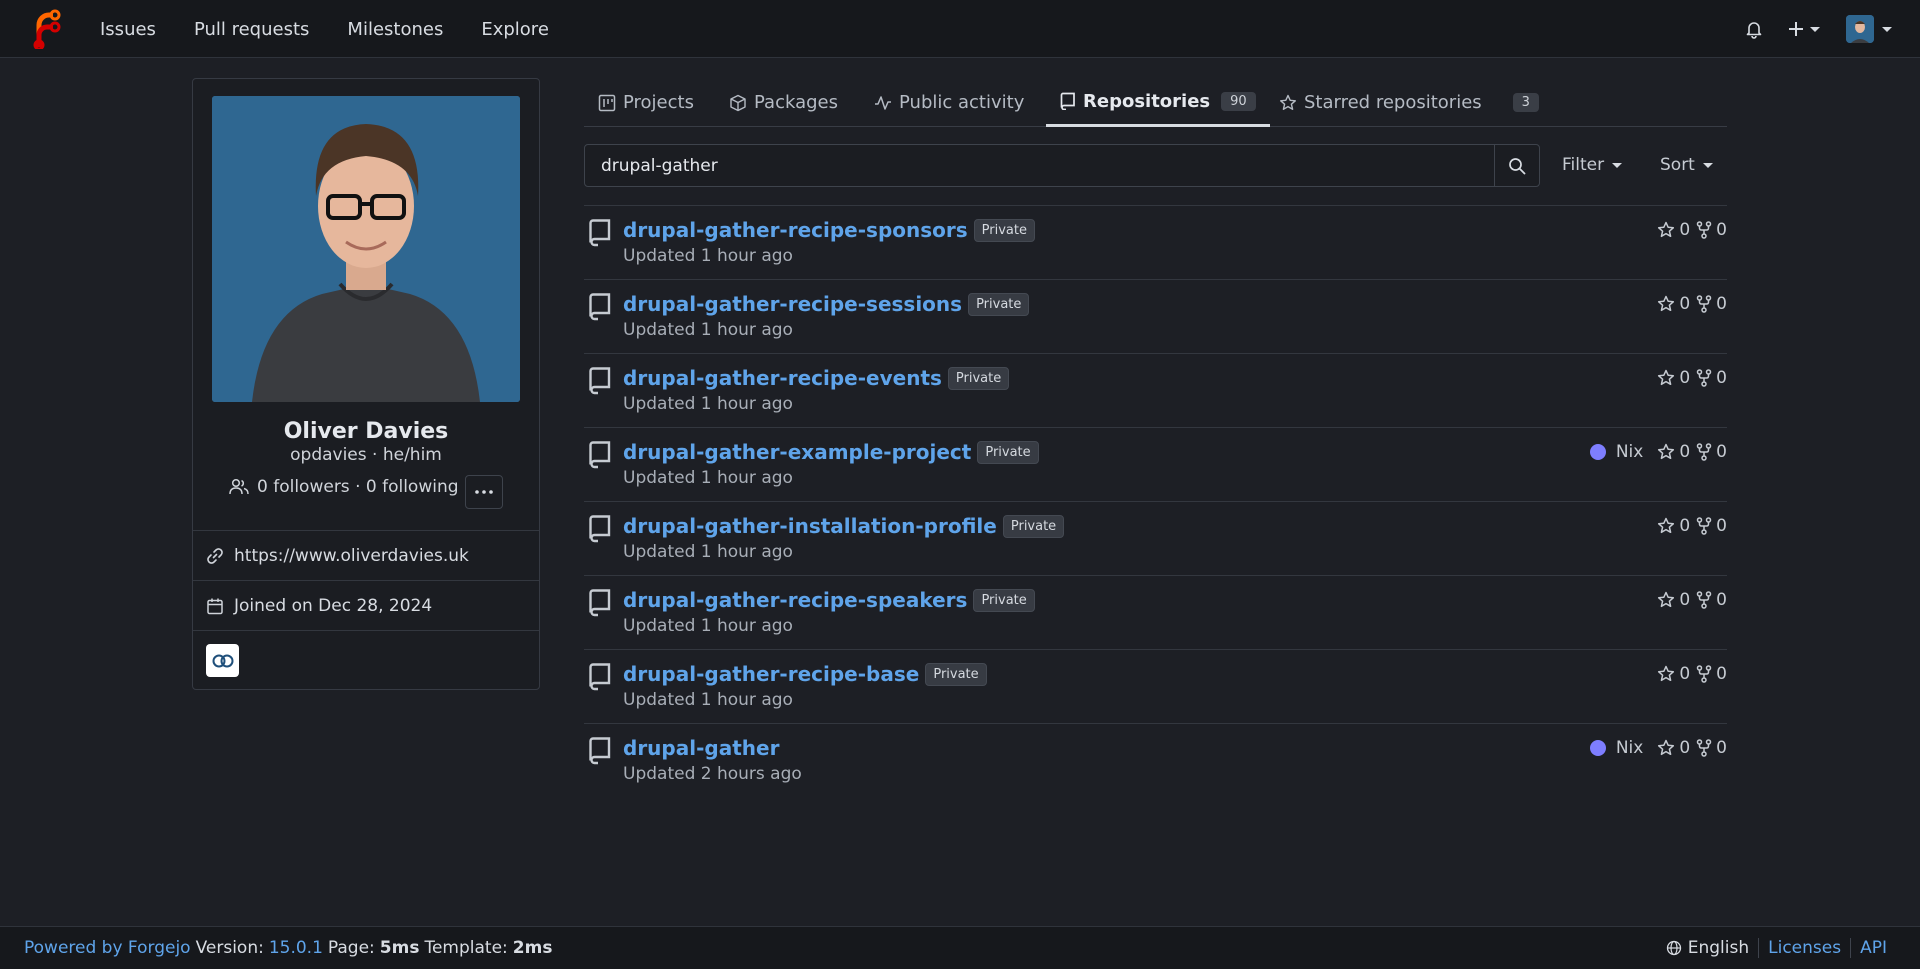 The image size is (1920, 969). What do you see at coordinates (1815, 29) in the screenshot?
I see `chevron-down-icon` at bounding box center [1815, 29].